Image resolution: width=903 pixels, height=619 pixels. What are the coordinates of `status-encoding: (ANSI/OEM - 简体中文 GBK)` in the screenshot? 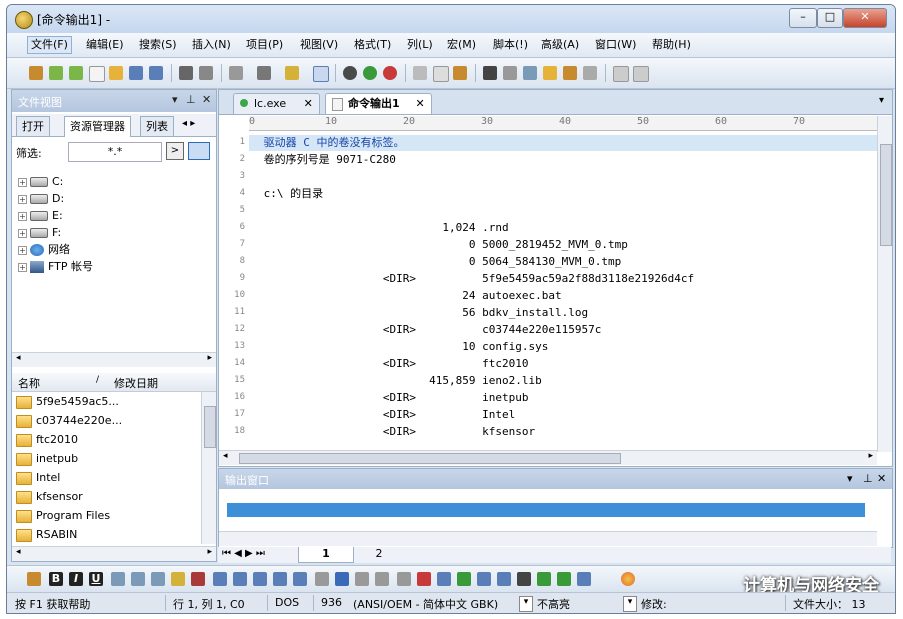 It's located at (425, 604).